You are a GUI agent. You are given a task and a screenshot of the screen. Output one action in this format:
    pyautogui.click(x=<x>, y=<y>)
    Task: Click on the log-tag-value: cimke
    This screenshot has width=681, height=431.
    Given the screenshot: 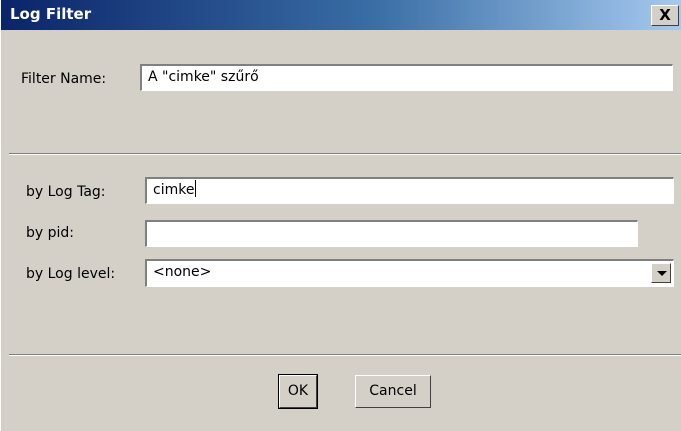 What is the action you would take?
    pyautogui.click(x=174, y=190)
    